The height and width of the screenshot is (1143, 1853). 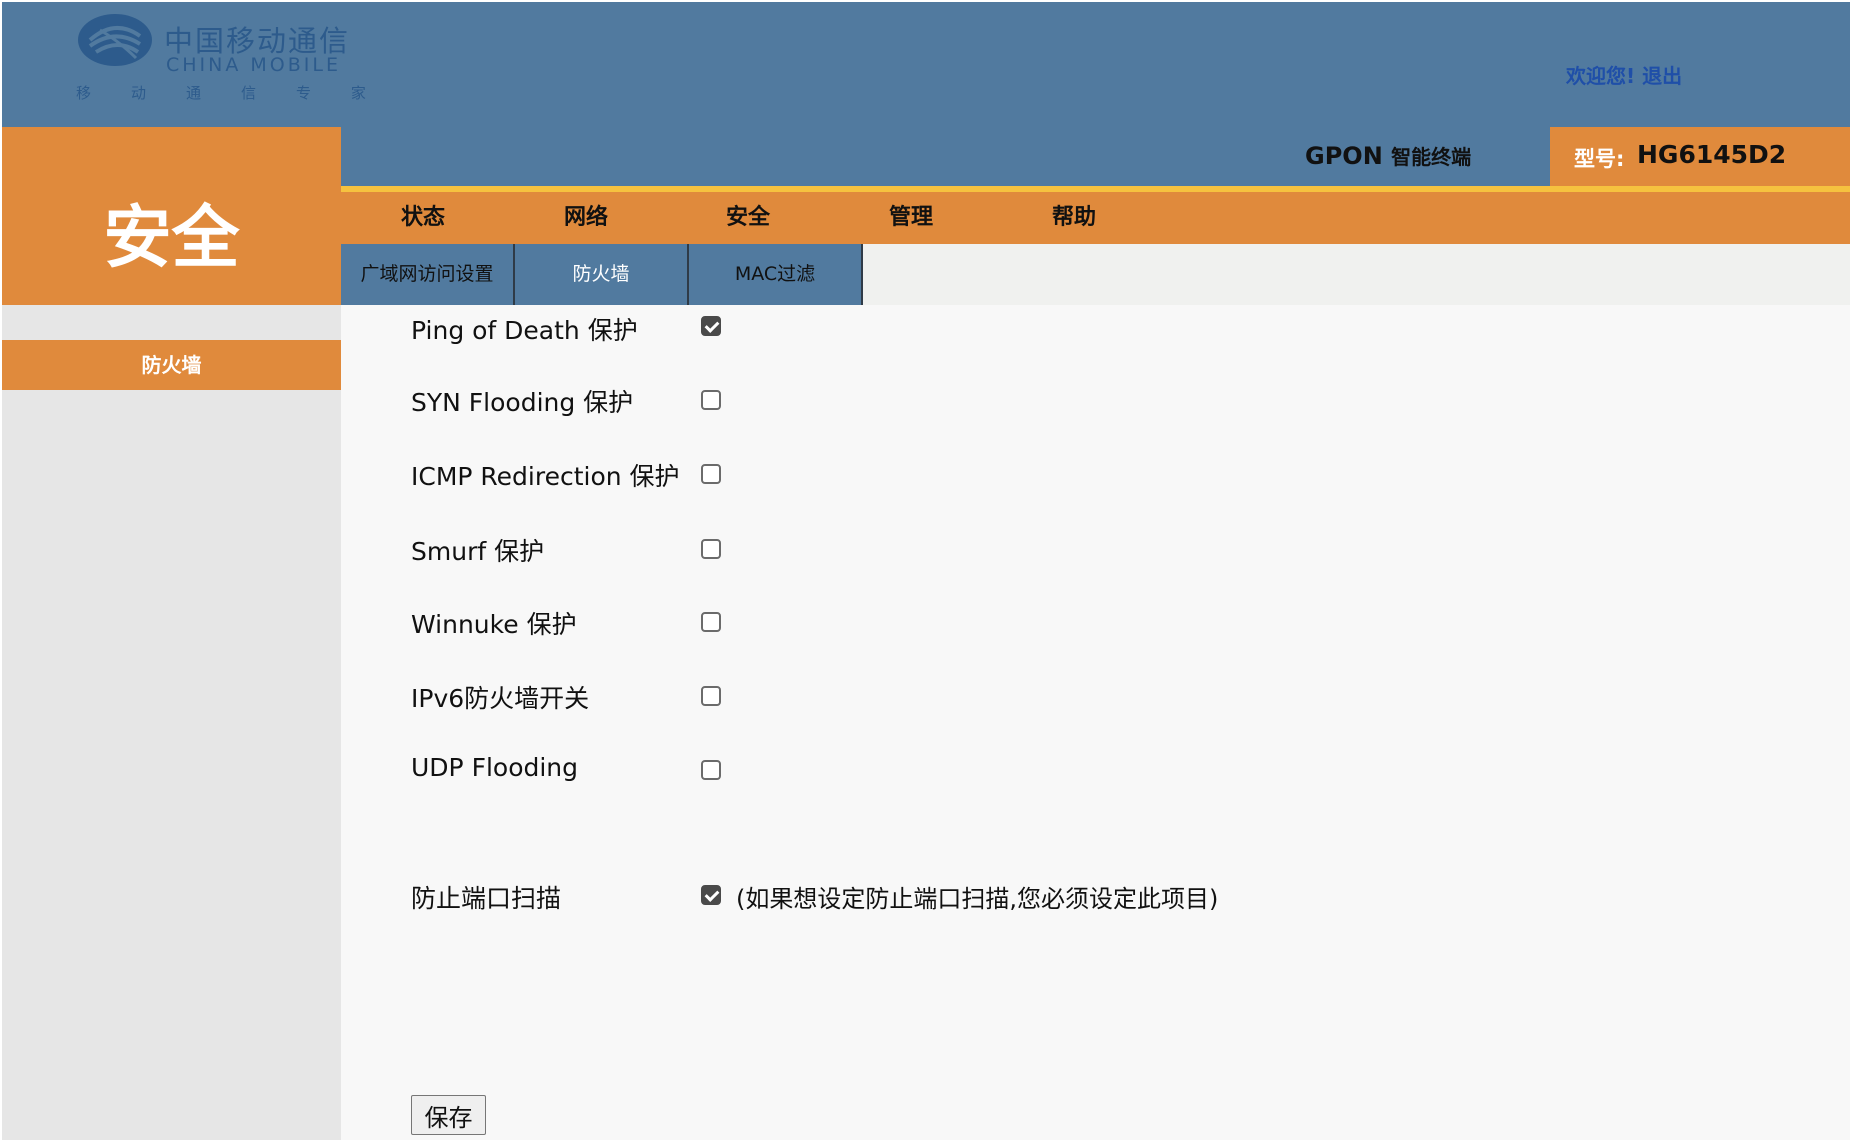 What do you see at coordinates (428, 274) in the screenshot?
I see `tab-wan-access: 广域网访问设置` at bounding box center [428, 274].